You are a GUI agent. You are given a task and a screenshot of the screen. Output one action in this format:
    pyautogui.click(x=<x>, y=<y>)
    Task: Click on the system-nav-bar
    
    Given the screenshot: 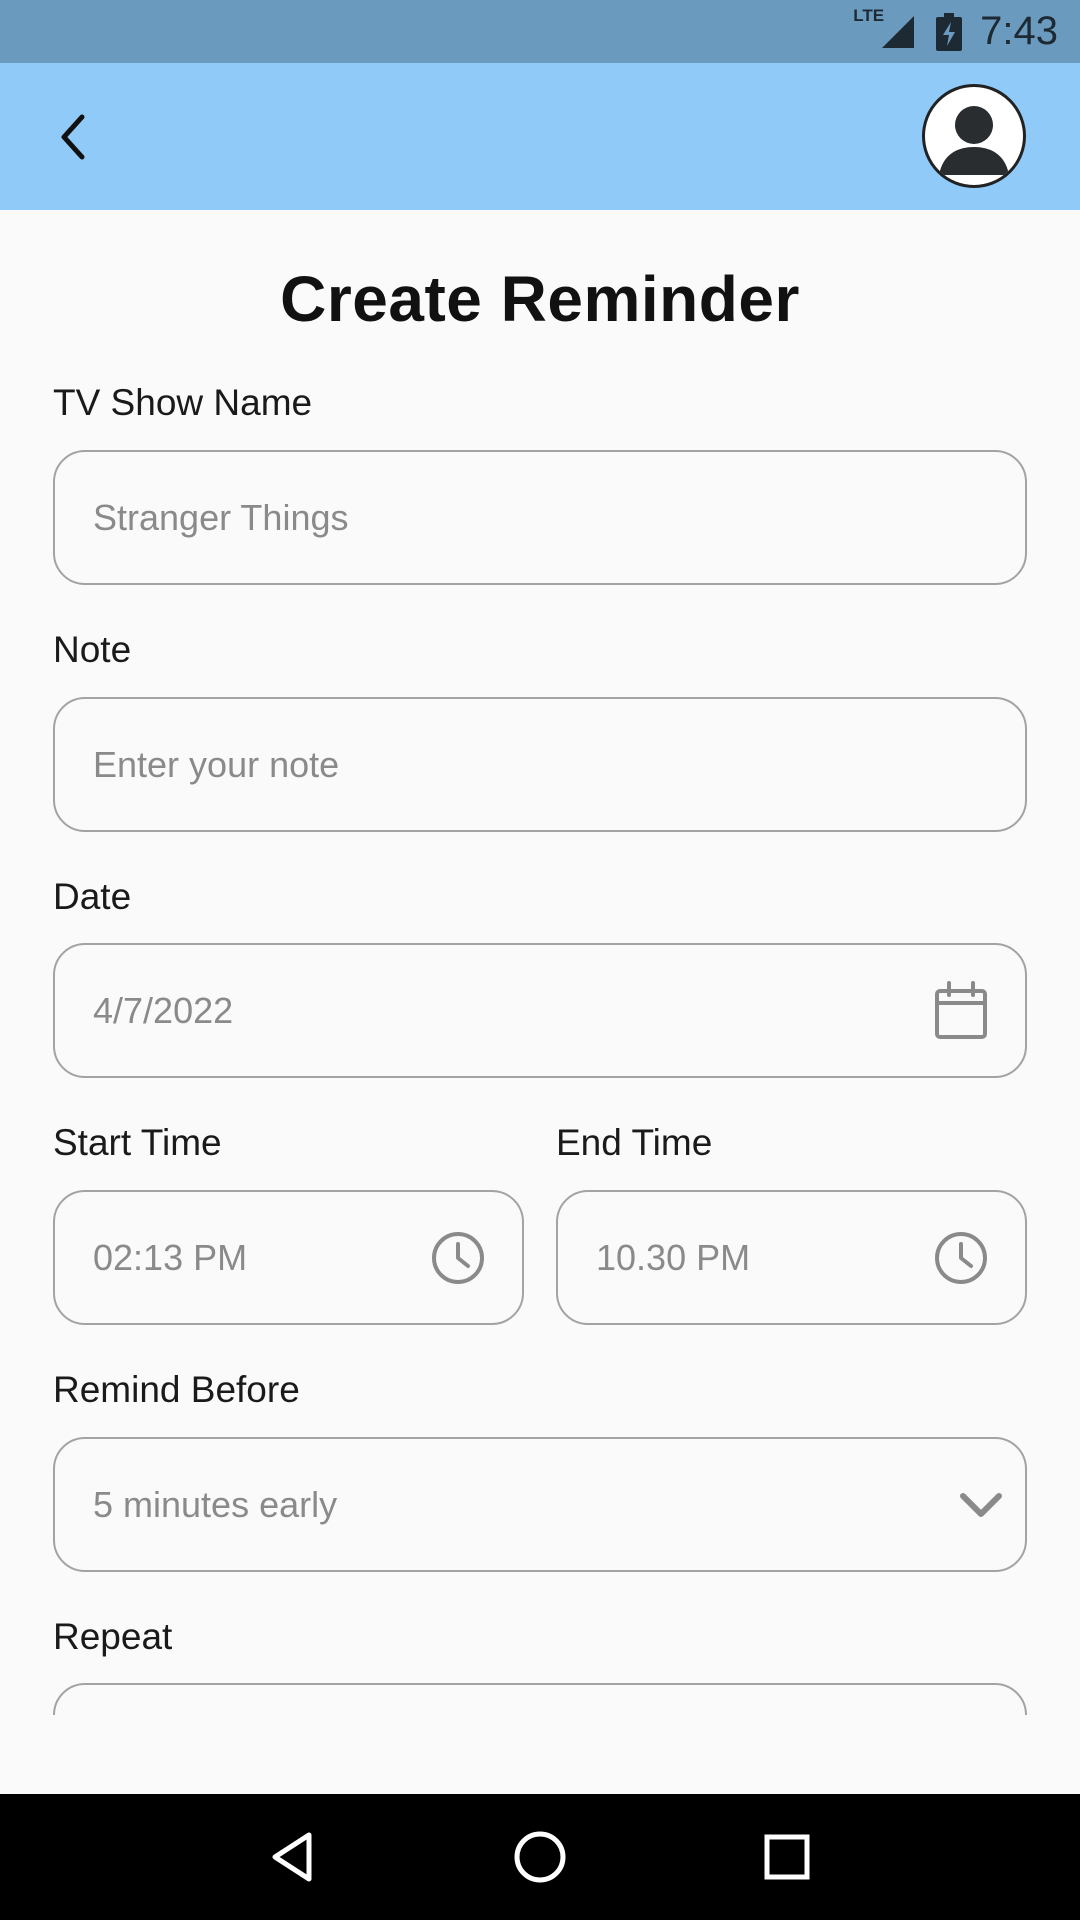 What is the action you would take?
    pyautogui.click(x=540, y=1857)
    